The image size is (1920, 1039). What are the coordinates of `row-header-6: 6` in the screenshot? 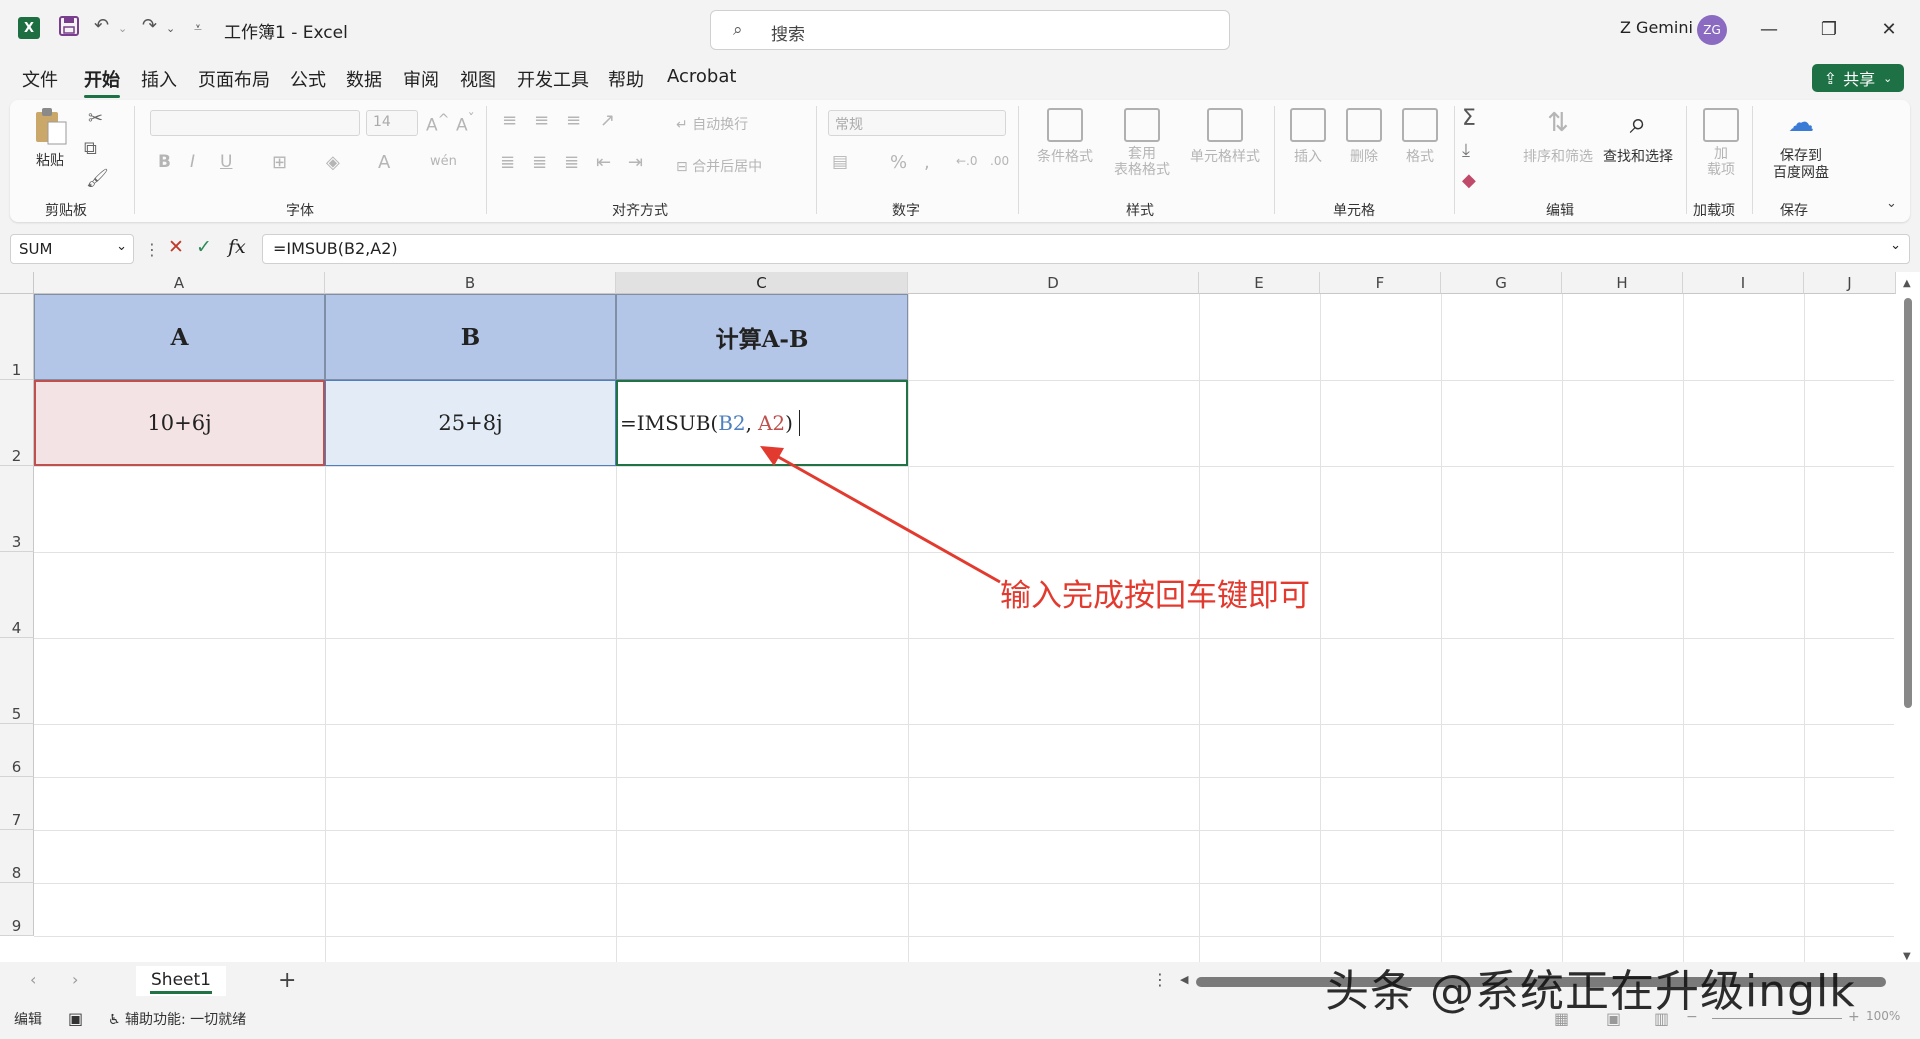 It's located at (17, 750).